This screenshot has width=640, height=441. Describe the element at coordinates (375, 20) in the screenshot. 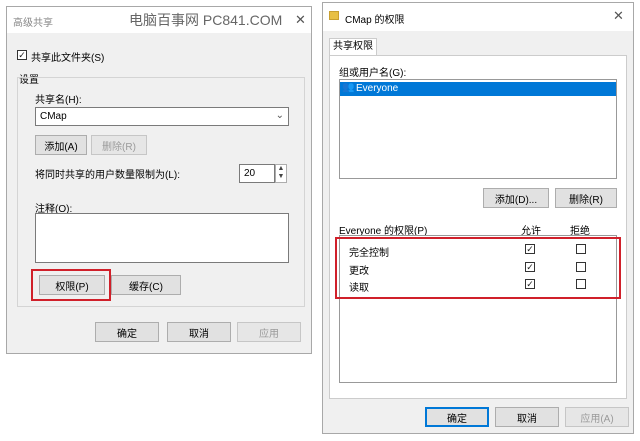

I see `window-title: CMap 的权限` at that location.